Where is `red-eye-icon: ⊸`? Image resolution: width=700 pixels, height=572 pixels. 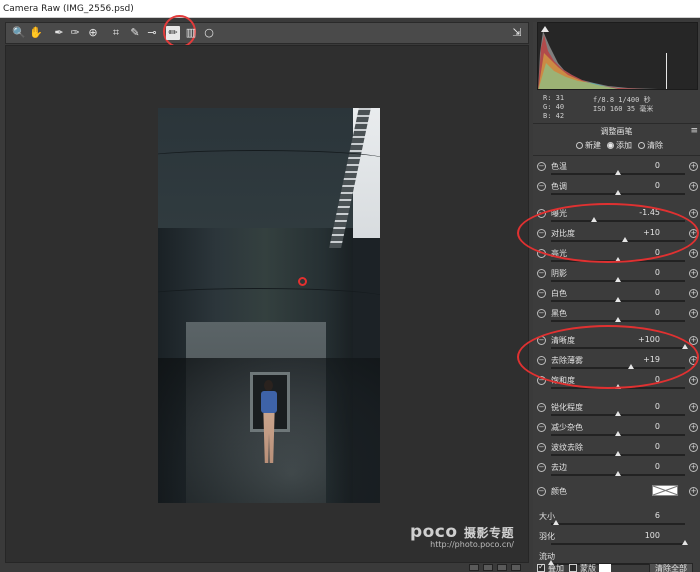 red-eye-icon: ⊸ is located at coordinates (152, 33).